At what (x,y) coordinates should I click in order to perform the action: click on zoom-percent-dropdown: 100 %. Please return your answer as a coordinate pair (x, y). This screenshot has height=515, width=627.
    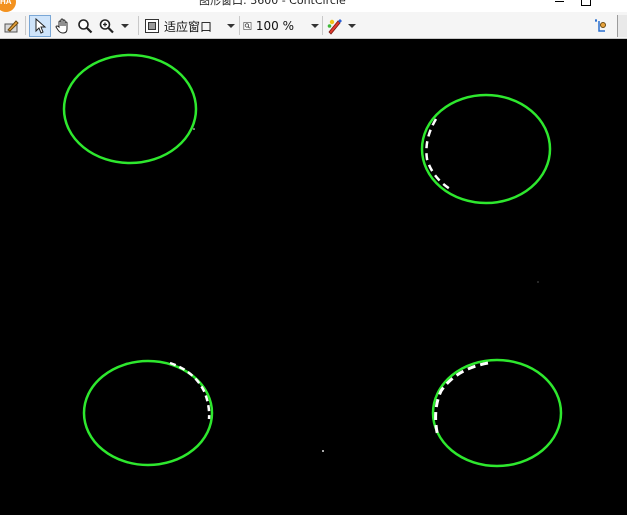
    Looking at the image, I should click on (281, 26).